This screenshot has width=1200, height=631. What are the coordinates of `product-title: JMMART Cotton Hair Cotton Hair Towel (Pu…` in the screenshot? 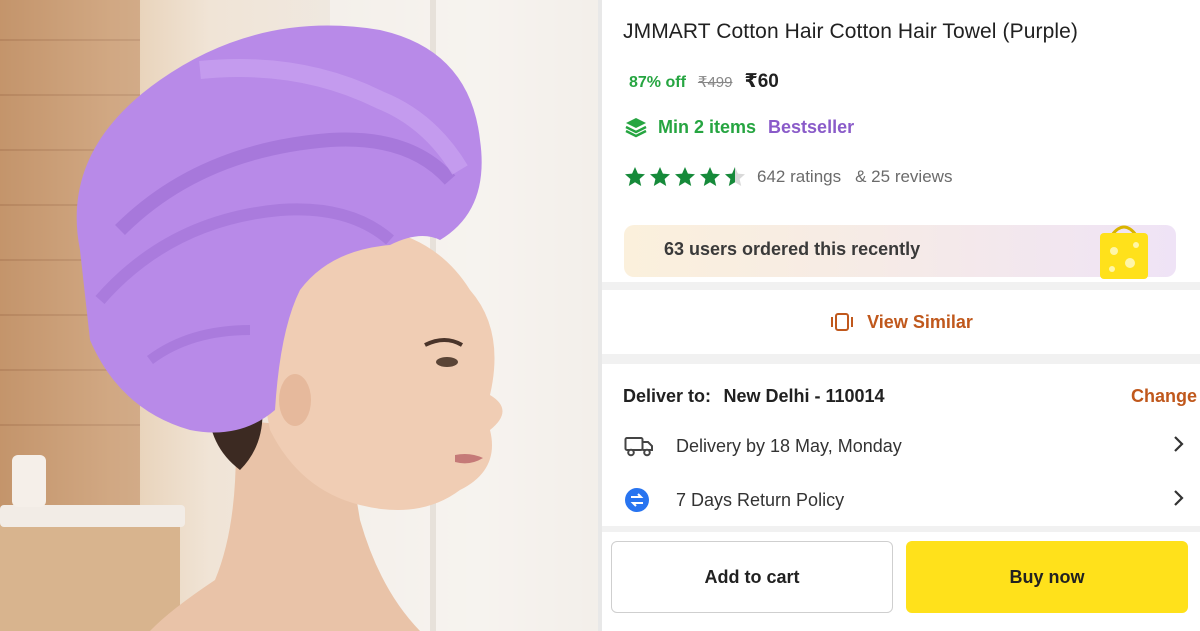 It's located at (850, 31).